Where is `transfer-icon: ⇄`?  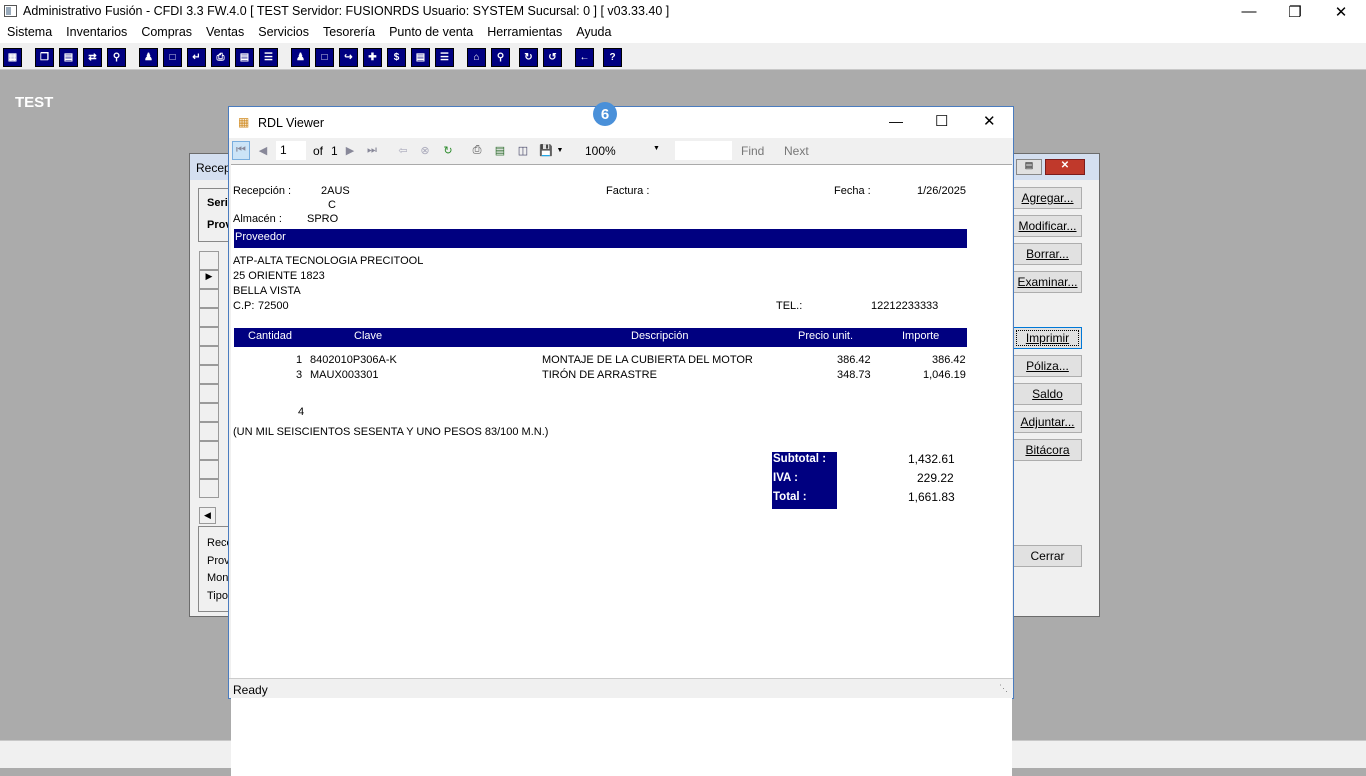 transfer-icon: ⇄ is located at coordinates (92, 57).